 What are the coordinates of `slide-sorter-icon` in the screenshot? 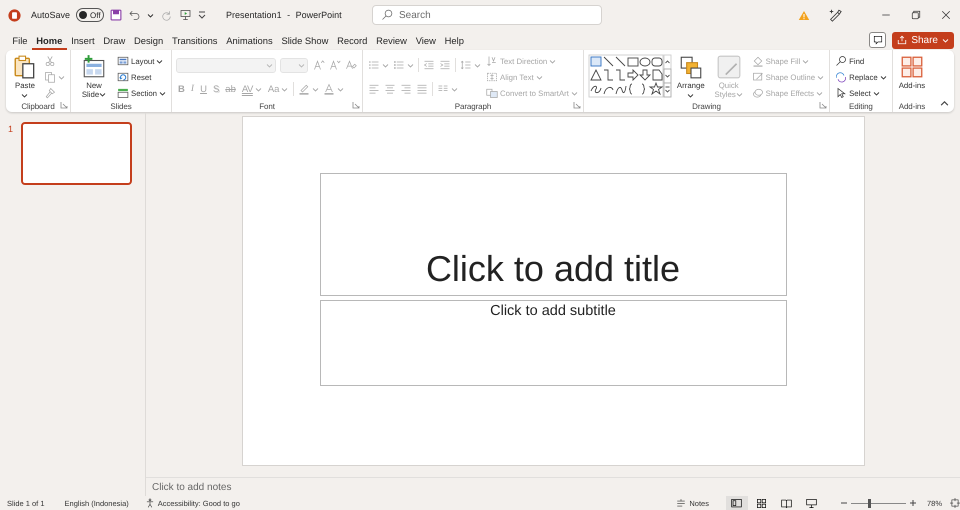 It's located at (762, 503).